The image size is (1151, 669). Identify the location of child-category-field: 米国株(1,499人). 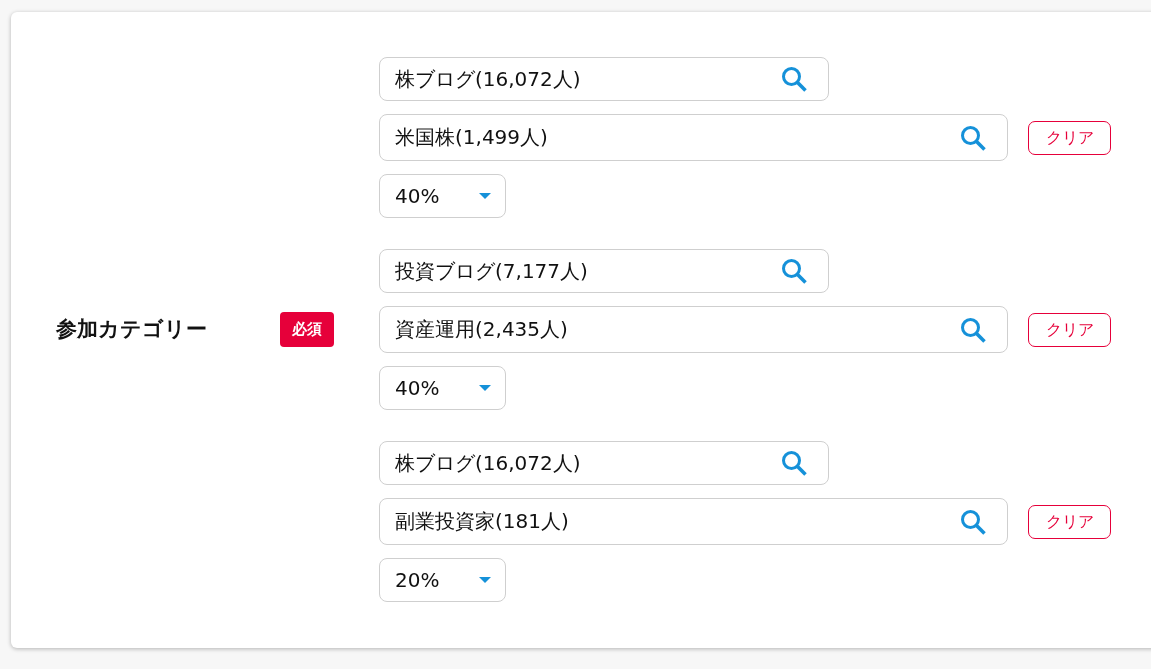
(693, 137).